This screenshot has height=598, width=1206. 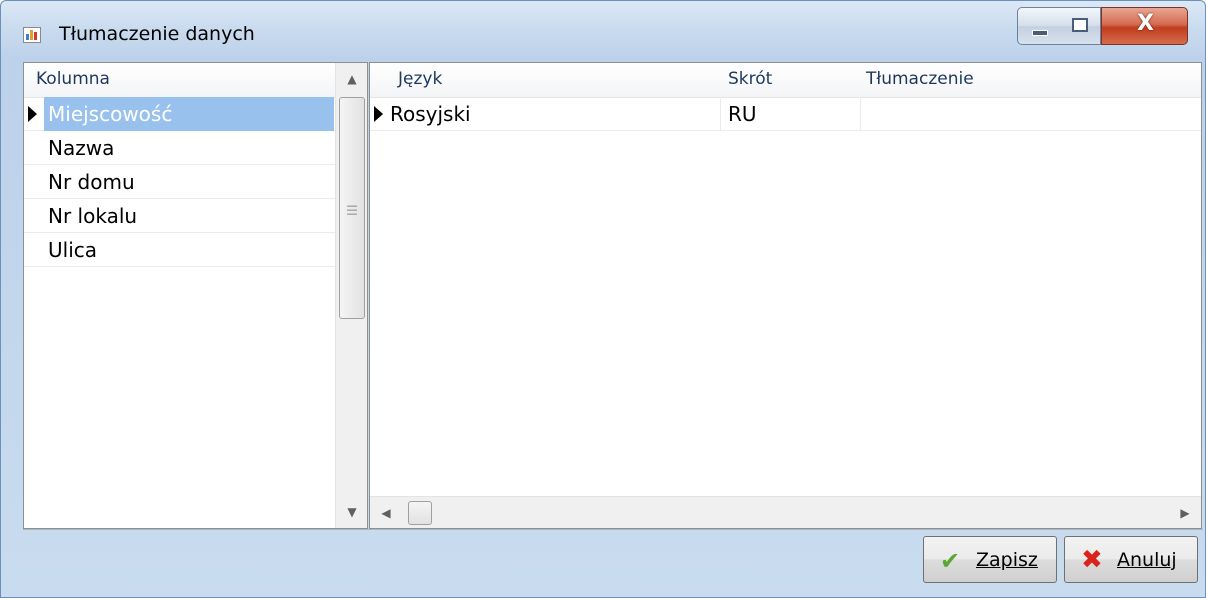 I want to click on scrollbar-thumb, so click(x=420, y=513).